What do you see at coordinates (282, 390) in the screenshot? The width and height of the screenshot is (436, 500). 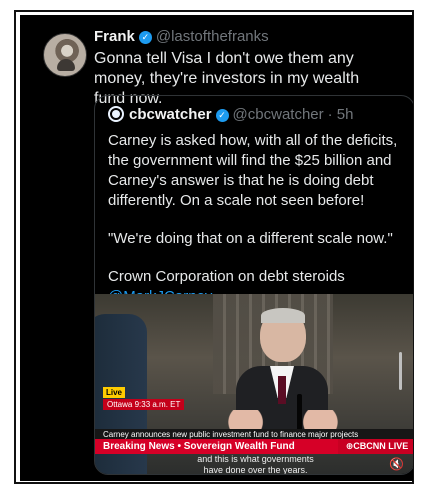 I see `speaker-tie` at bounding box center [282, 390].